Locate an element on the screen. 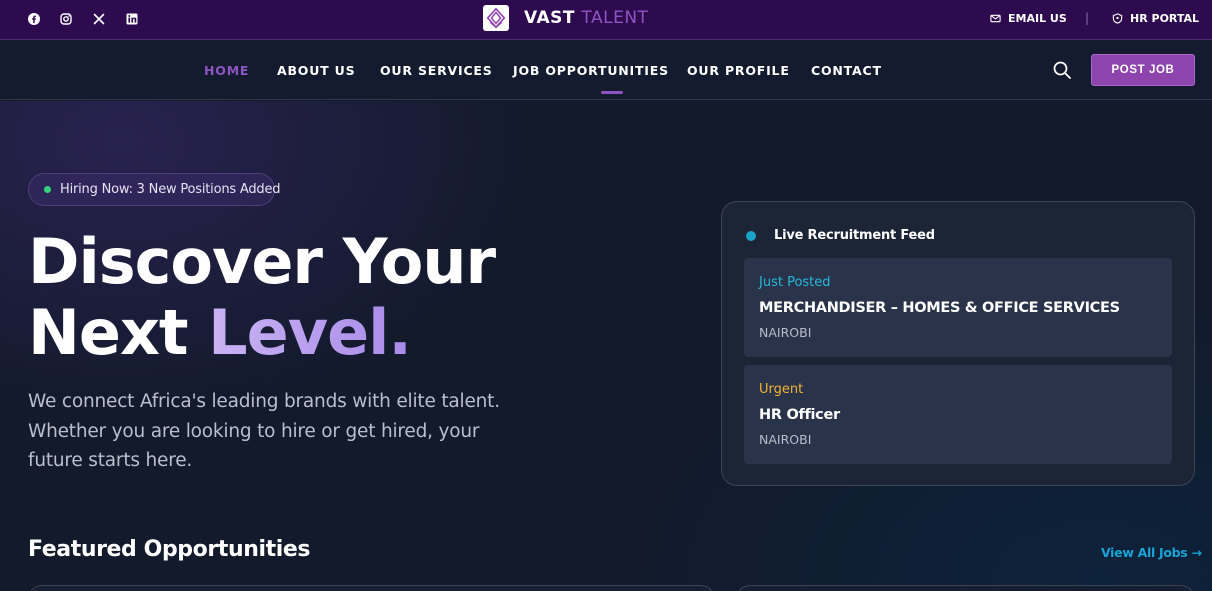  feed-job-item: Urgent HR Officer NAIROBI is located at coordinates (958, 414).